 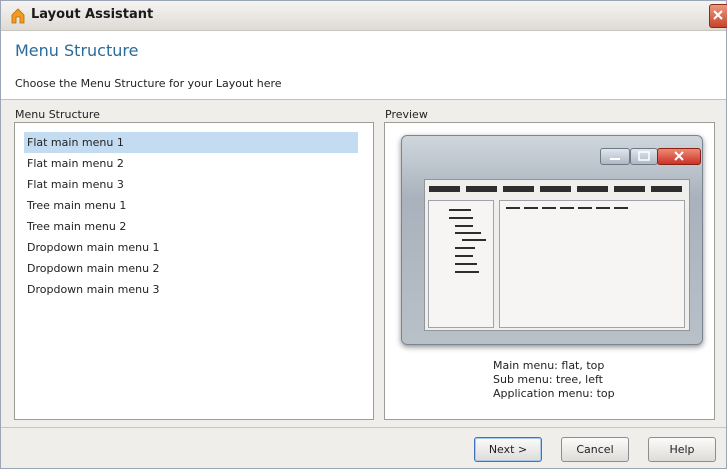 I want to click on cancel-button: Cancel, so click(x=595, y=449).